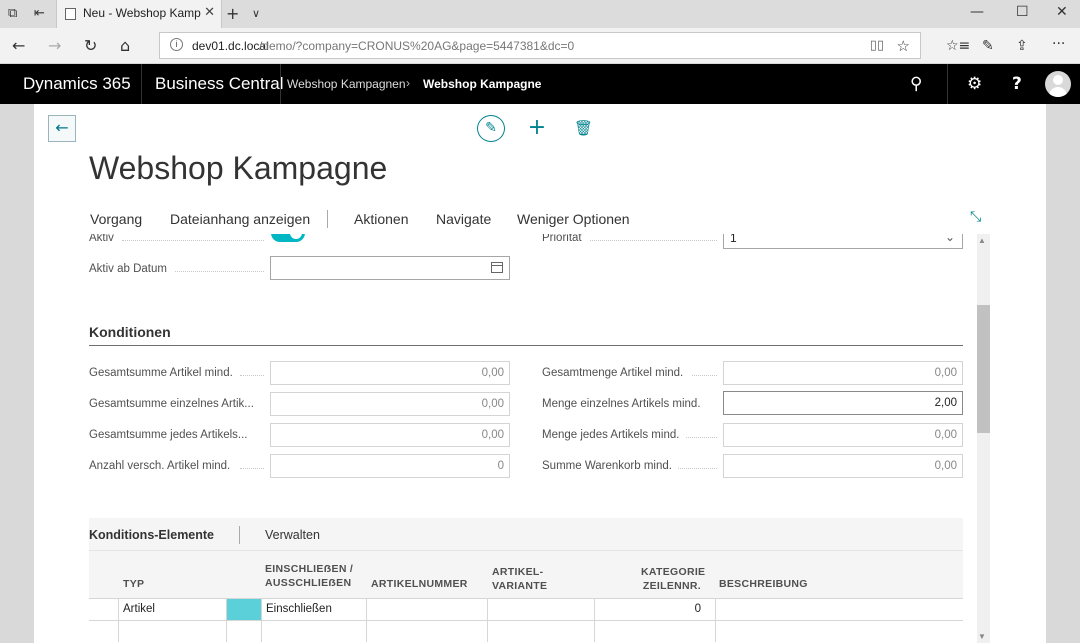 Image resolution: width=1080 pixels, height=643 pixels. I want to click on tab-title: Neu - Webshop Kampagne, so click(142, 13).